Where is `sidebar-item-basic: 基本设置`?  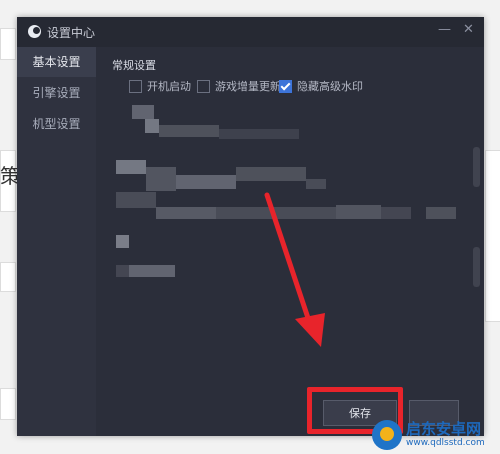 sidebar-item-basic: 基本设置 is located at coordinates (56, 62).